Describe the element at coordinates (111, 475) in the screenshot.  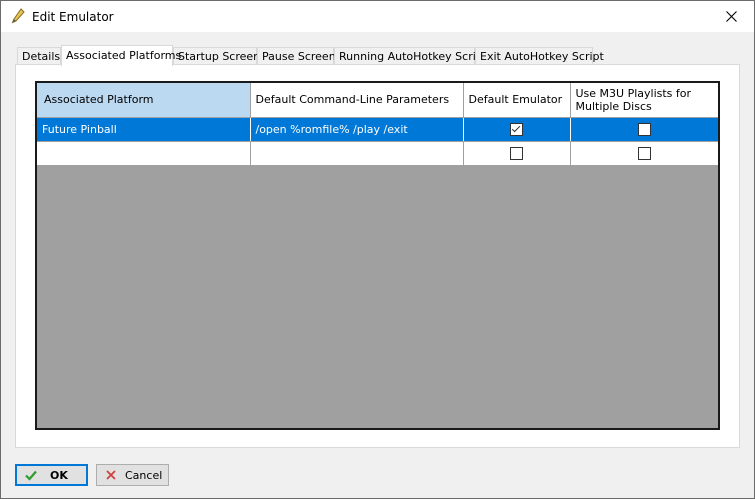
I see `x-icon` at that location.